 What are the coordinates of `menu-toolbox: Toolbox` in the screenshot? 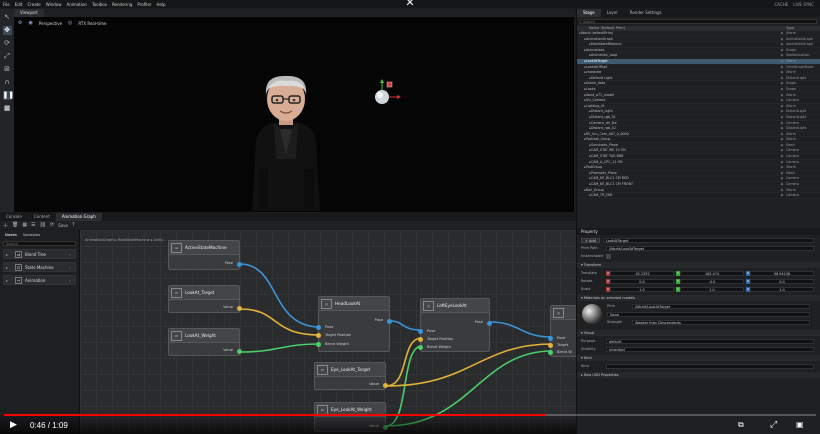 It's located at (99, 4).